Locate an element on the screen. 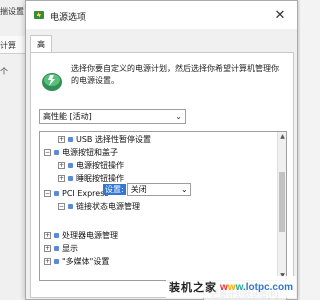 The width and height of the screenshot is (320, 300). background-window-tab: 计算 is located at coordinates (8, 45).